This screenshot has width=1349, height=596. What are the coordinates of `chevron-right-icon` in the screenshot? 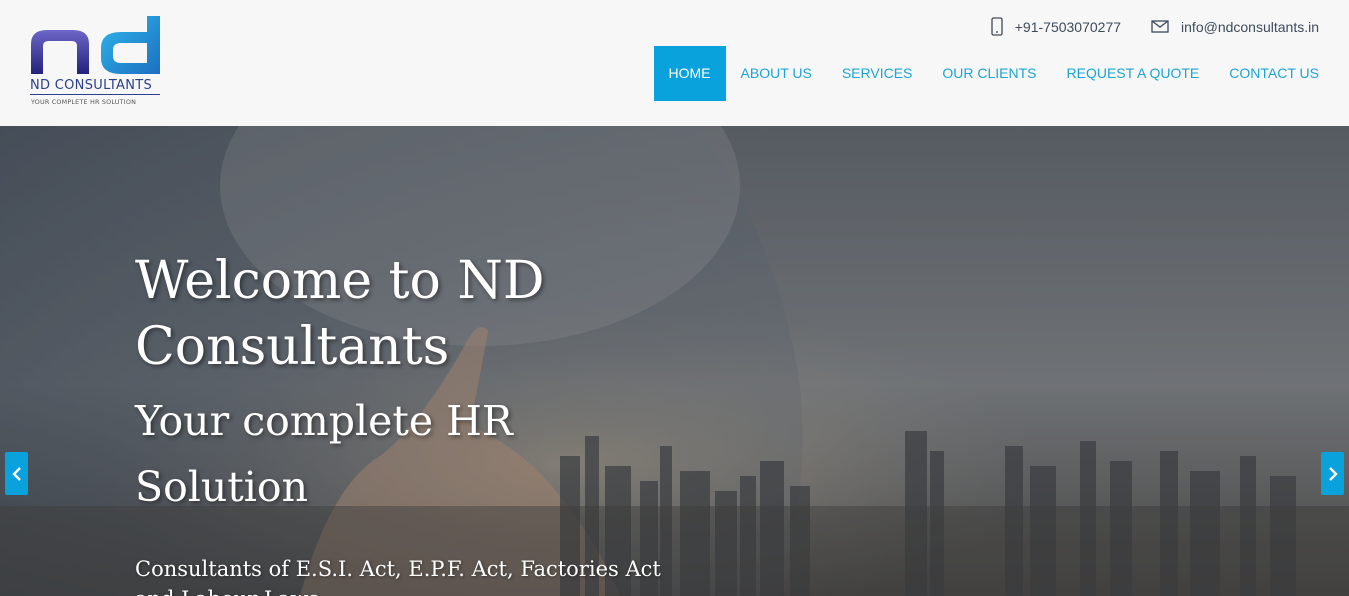 It's located at (1333, 473).